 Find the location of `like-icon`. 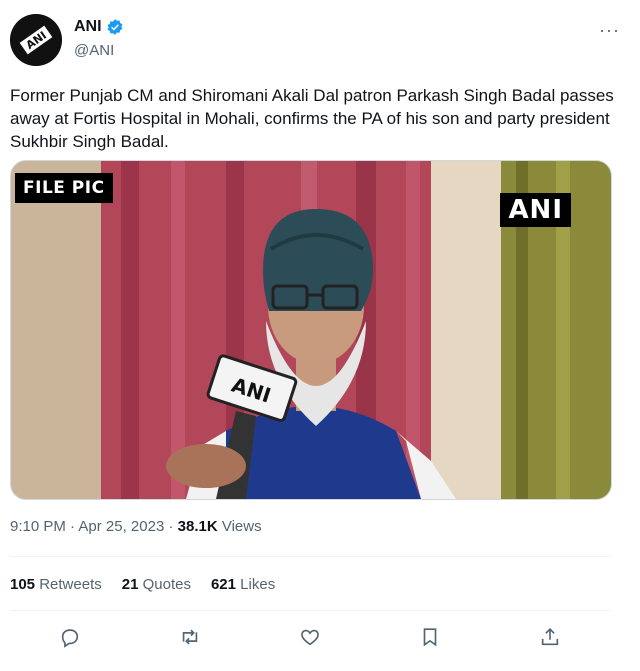

like-icon is located at coordinates (310, 637).